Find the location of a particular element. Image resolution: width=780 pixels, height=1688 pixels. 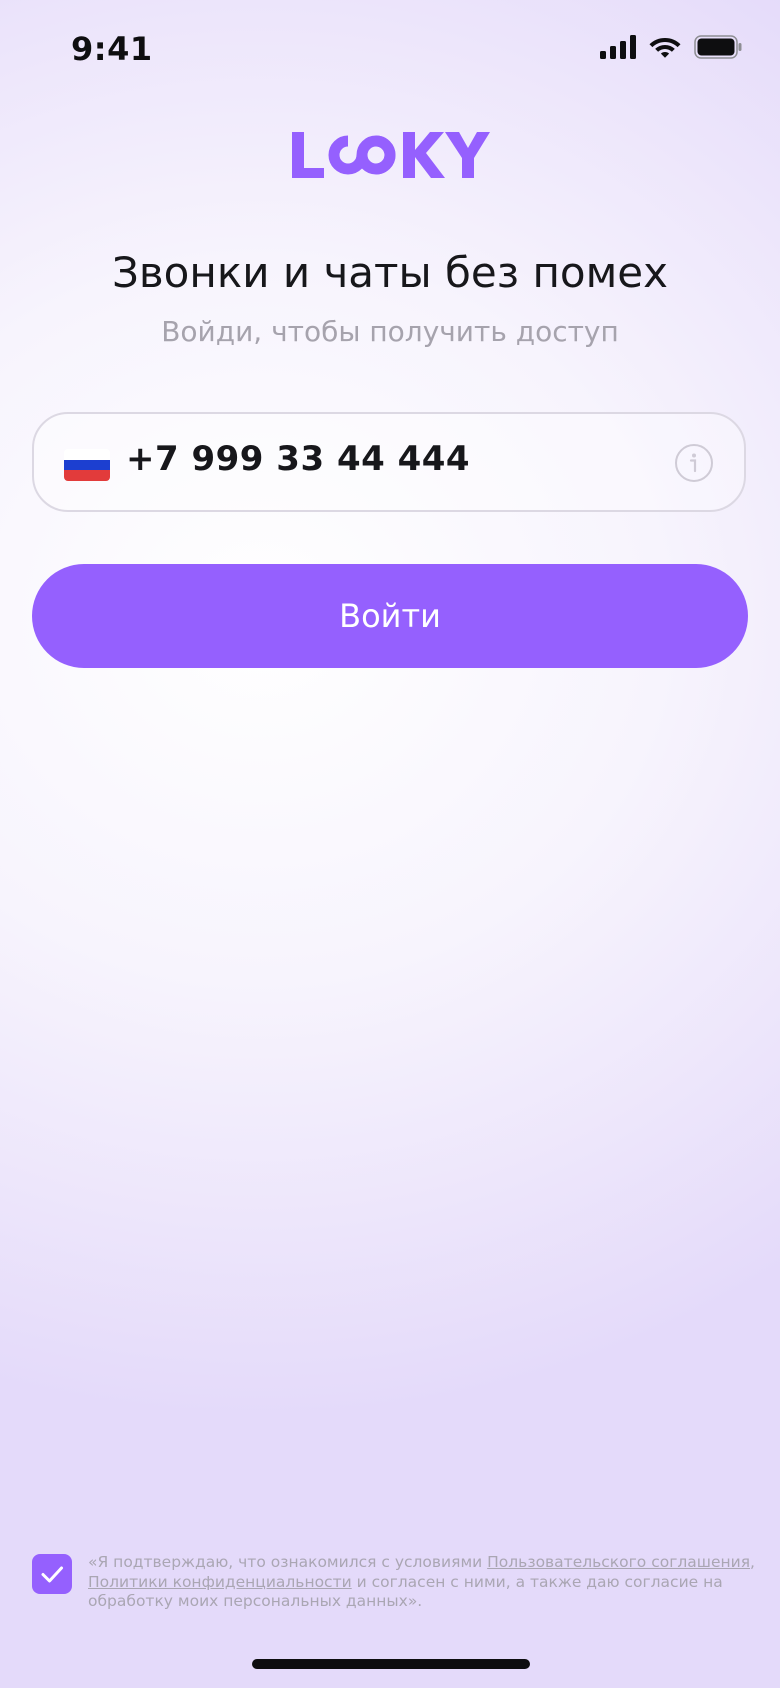

russia-flag-icon is located at coordinates (87, 465).